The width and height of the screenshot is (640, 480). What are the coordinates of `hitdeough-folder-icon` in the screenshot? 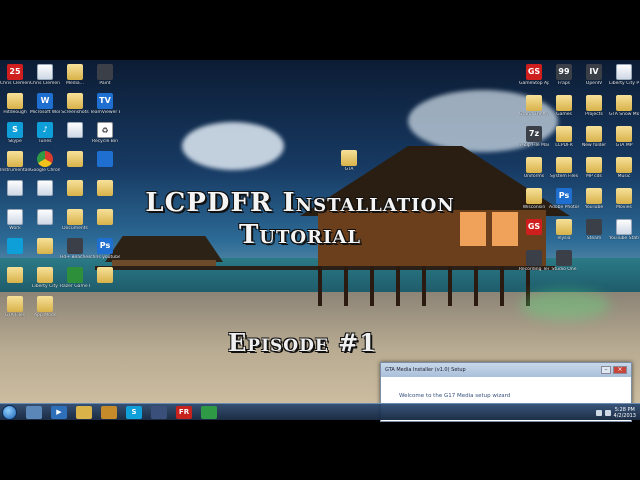 It's located at (15, 101).